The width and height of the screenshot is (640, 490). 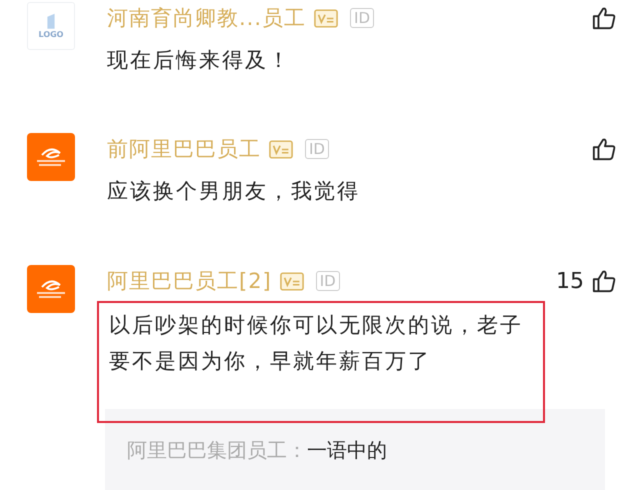 What do you see at coordinates (570, 281) in the screenshot?
I see `like-count: 15` at bounding box center [570, 281].